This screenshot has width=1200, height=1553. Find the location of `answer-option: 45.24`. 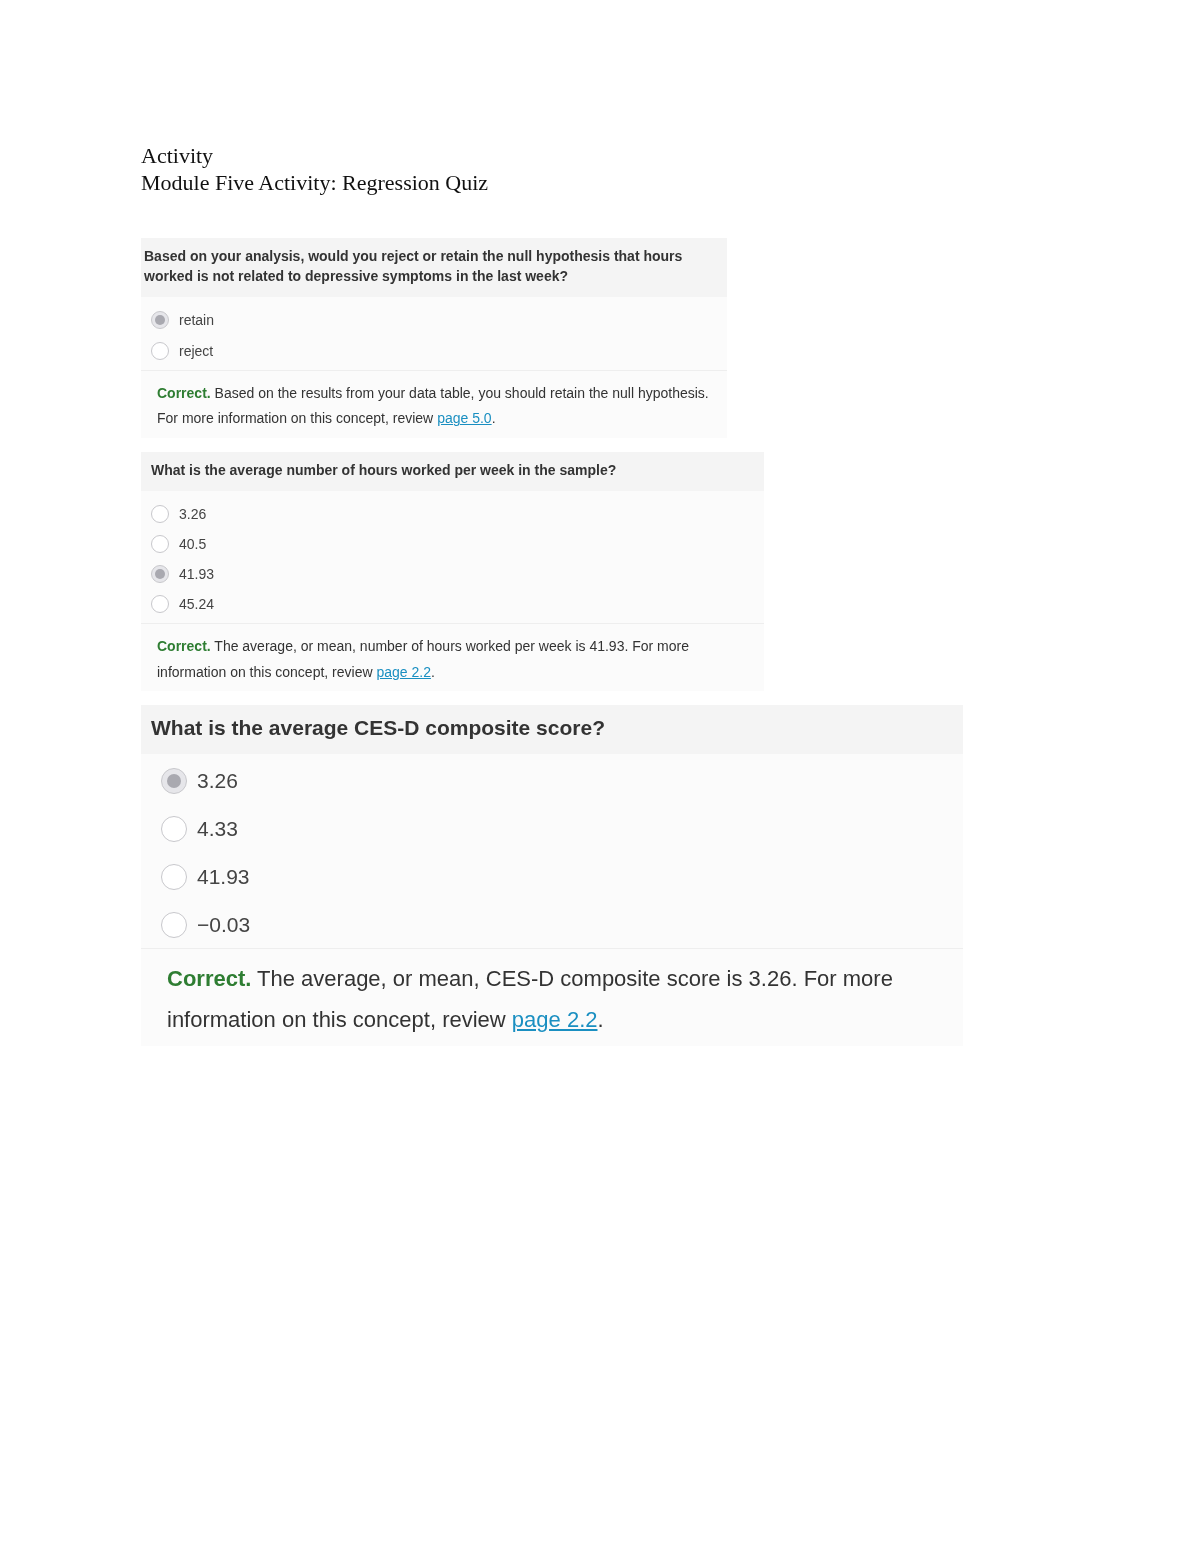

answer-option: 45.24 is located at coordinates (449, 603).